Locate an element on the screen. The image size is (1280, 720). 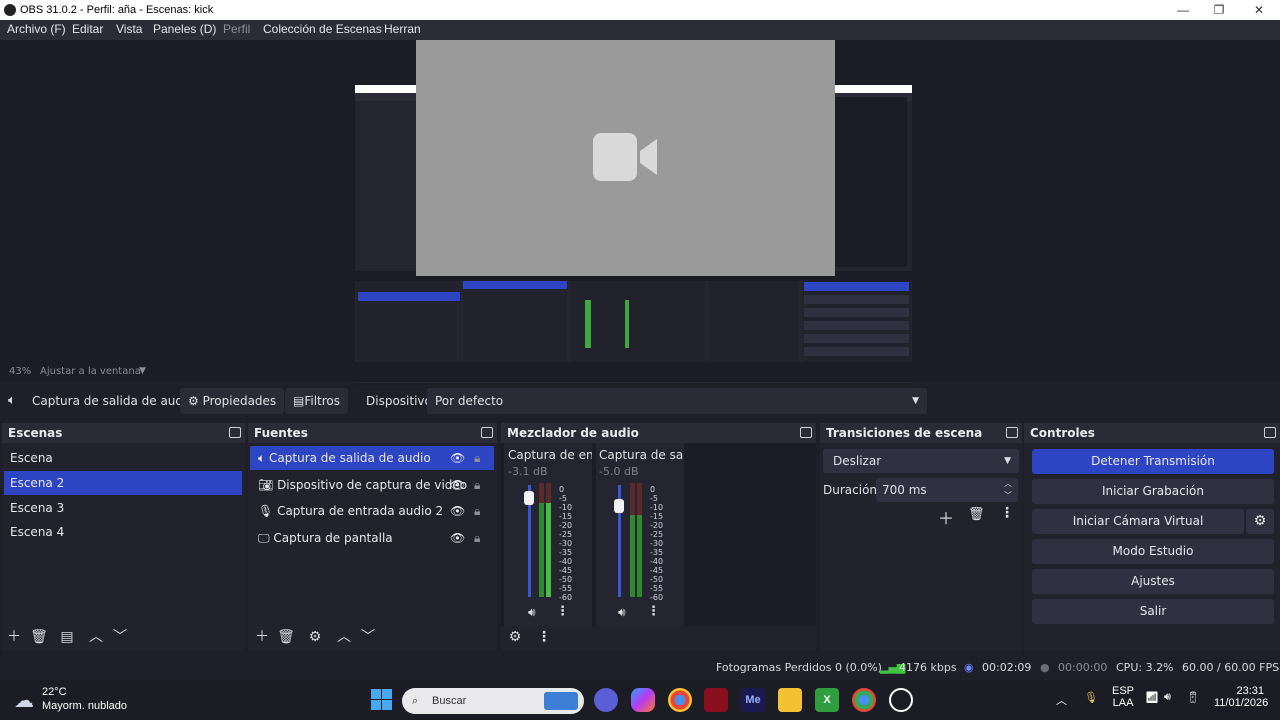
chrome-alt-icon is located at coordinates (864, 700).